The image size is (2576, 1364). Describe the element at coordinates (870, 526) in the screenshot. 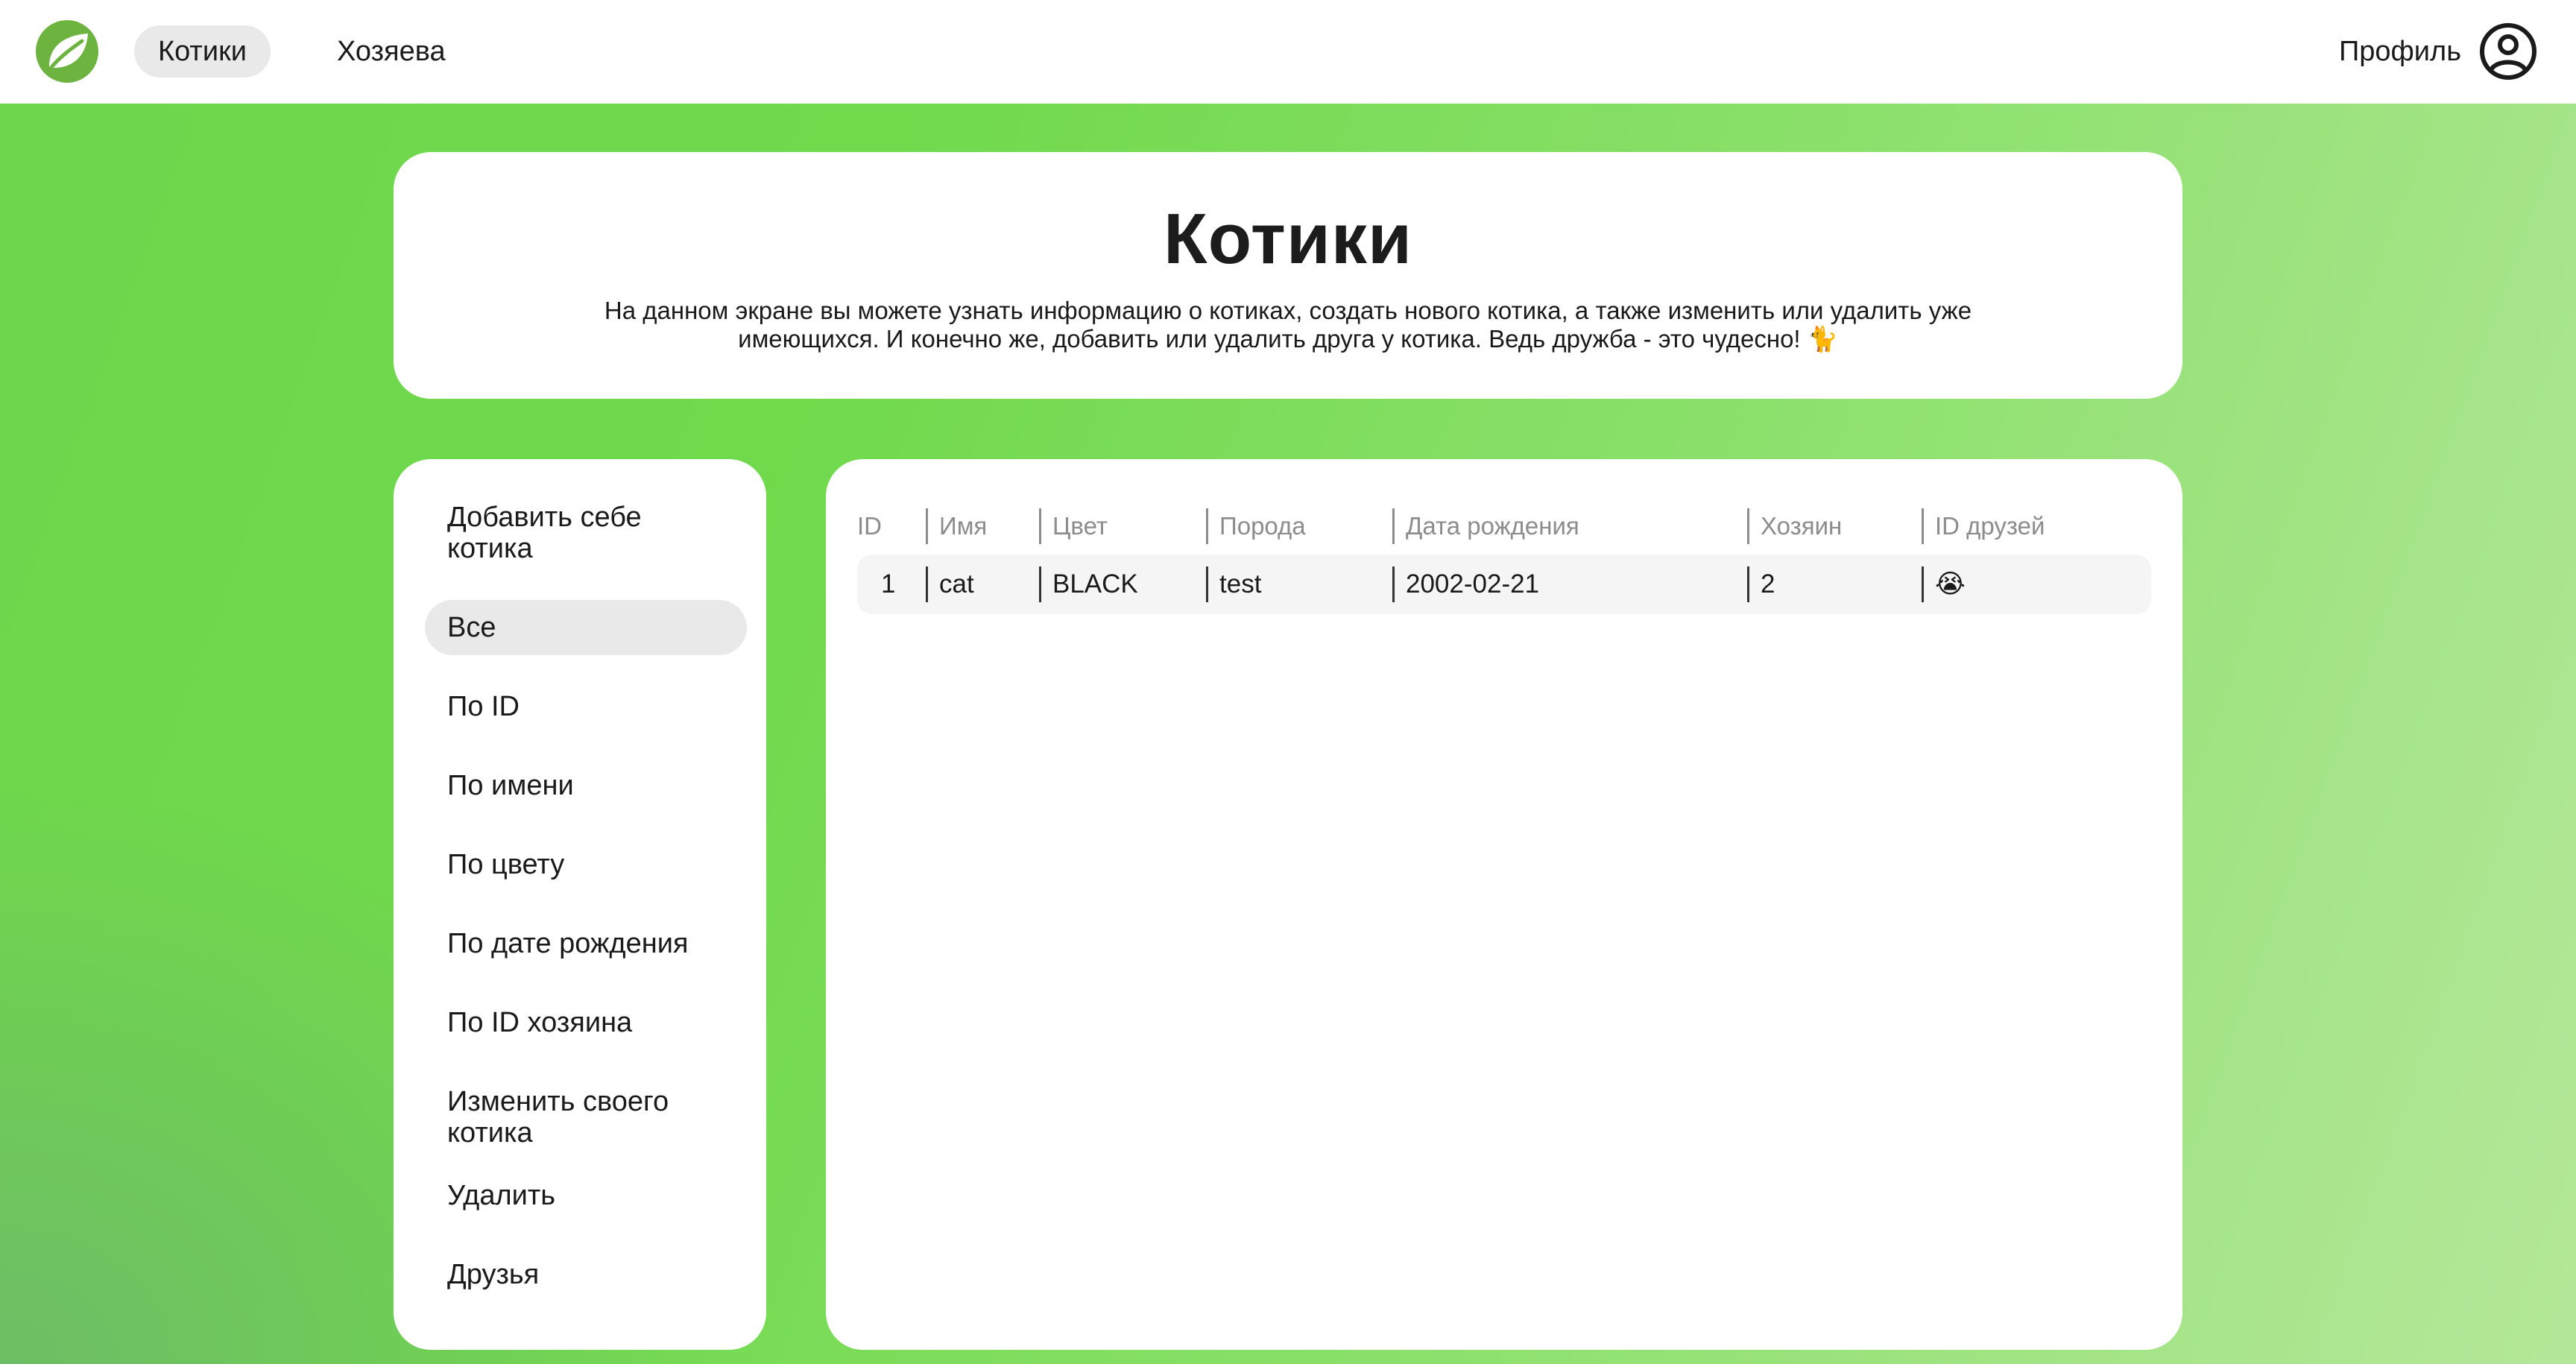

I see `column-header-id: ID` at that location.